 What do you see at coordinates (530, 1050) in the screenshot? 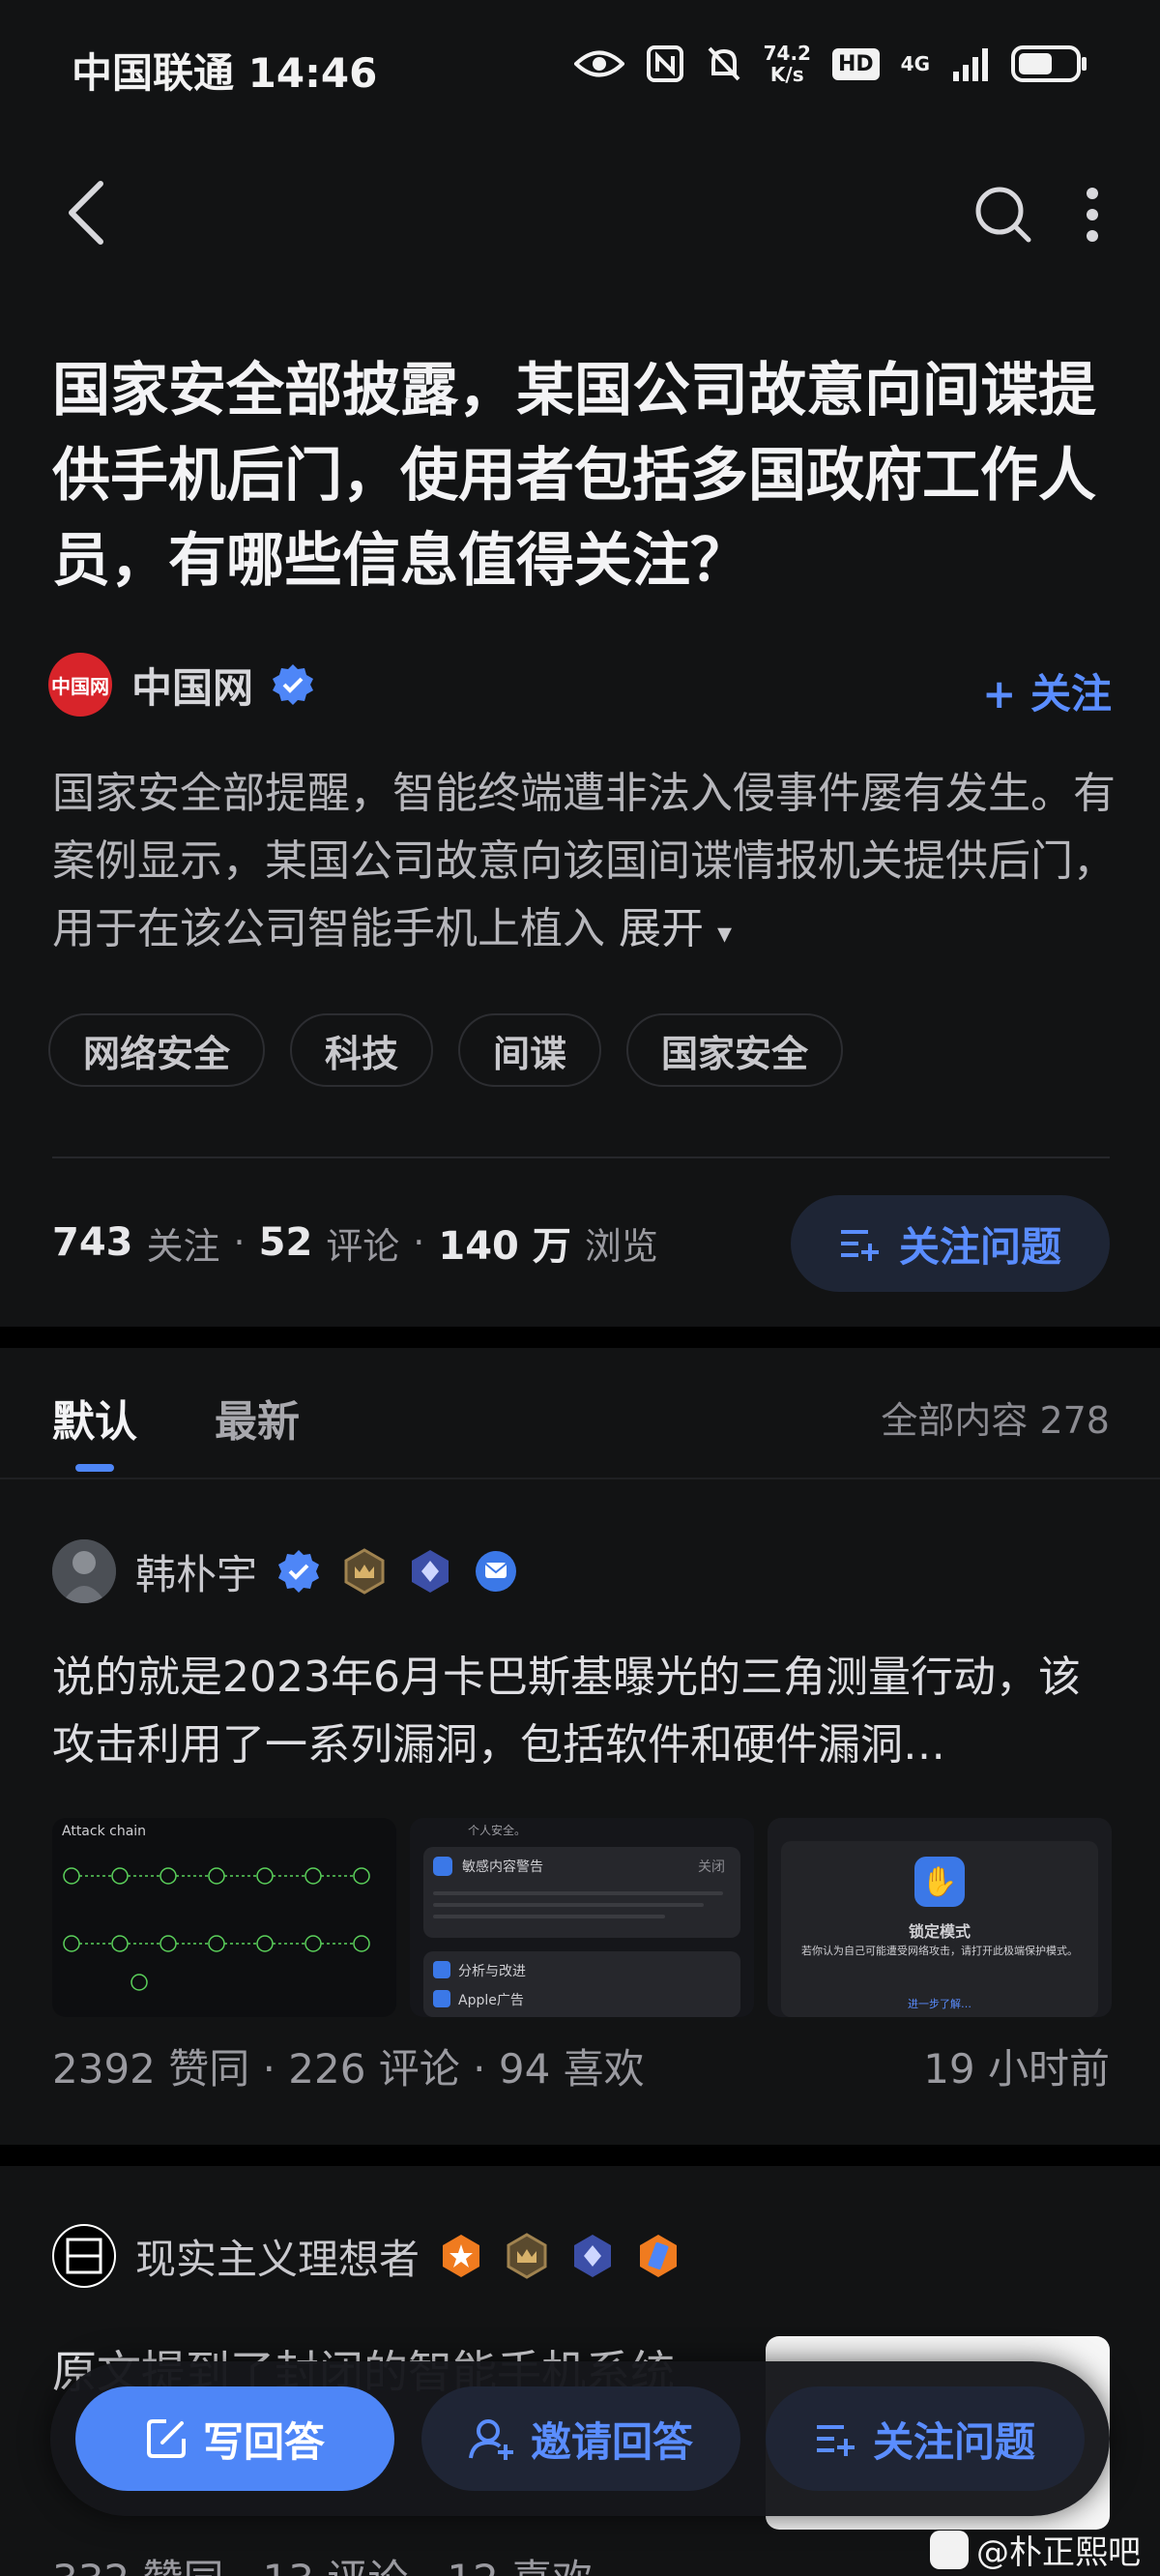
I see `tag-spy: 间谍` at bounding box center [530, 1050].